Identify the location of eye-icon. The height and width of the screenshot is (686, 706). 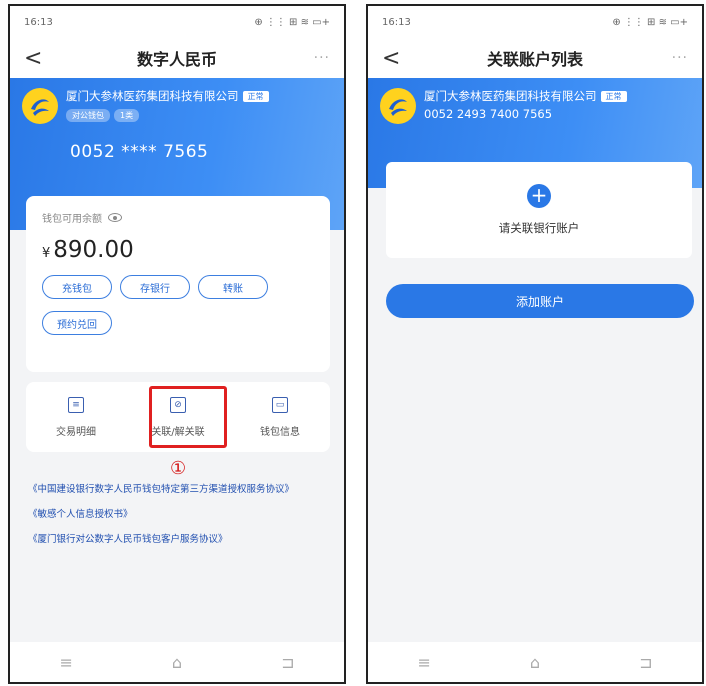
(115, 217).